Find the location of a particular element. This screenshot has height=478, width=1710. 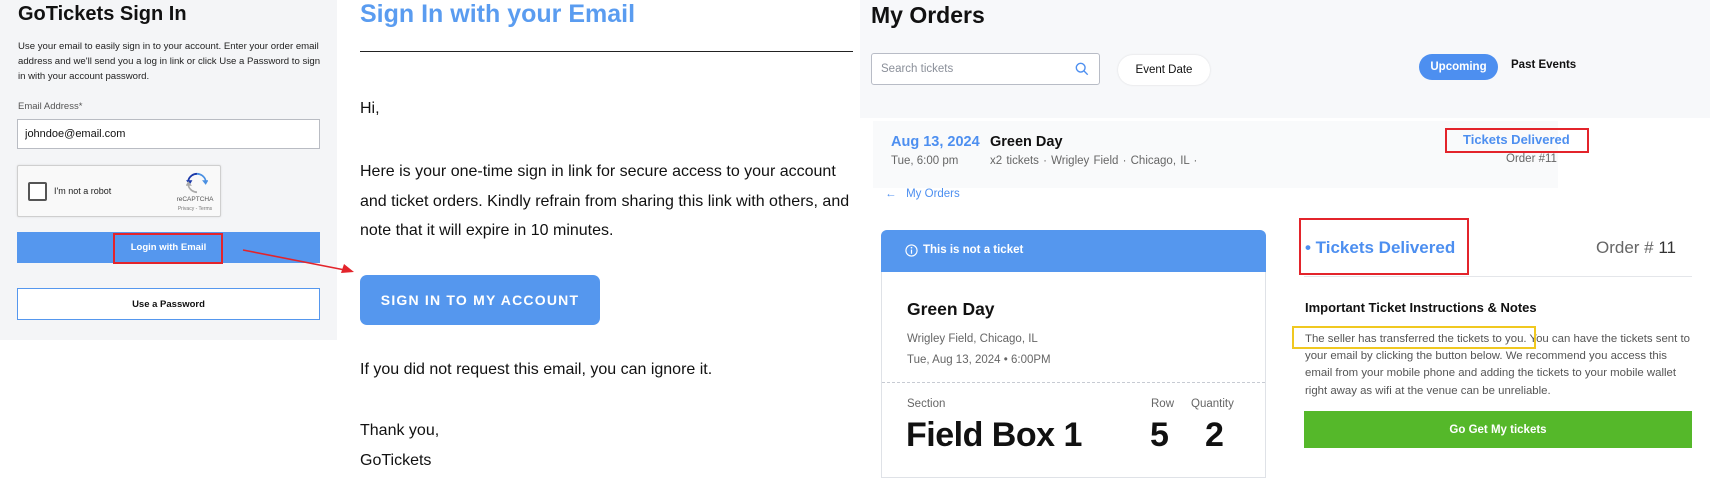

details-divider is located at coordinates (1498, 276).